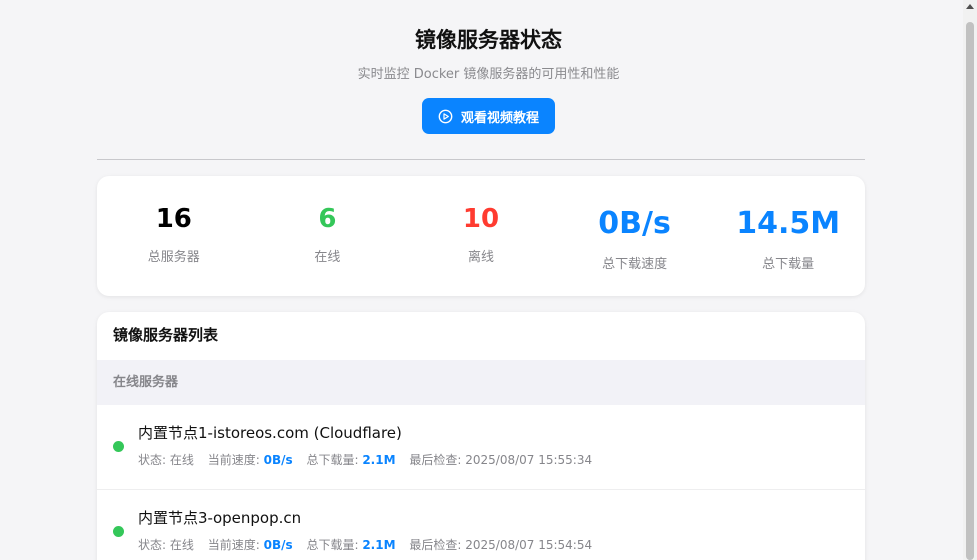 The image size is (977, 560). What do you see at coordinates (970, 291) in the screenshot?
I see `scrollbar-thumb` at bounding box center [970, 291].